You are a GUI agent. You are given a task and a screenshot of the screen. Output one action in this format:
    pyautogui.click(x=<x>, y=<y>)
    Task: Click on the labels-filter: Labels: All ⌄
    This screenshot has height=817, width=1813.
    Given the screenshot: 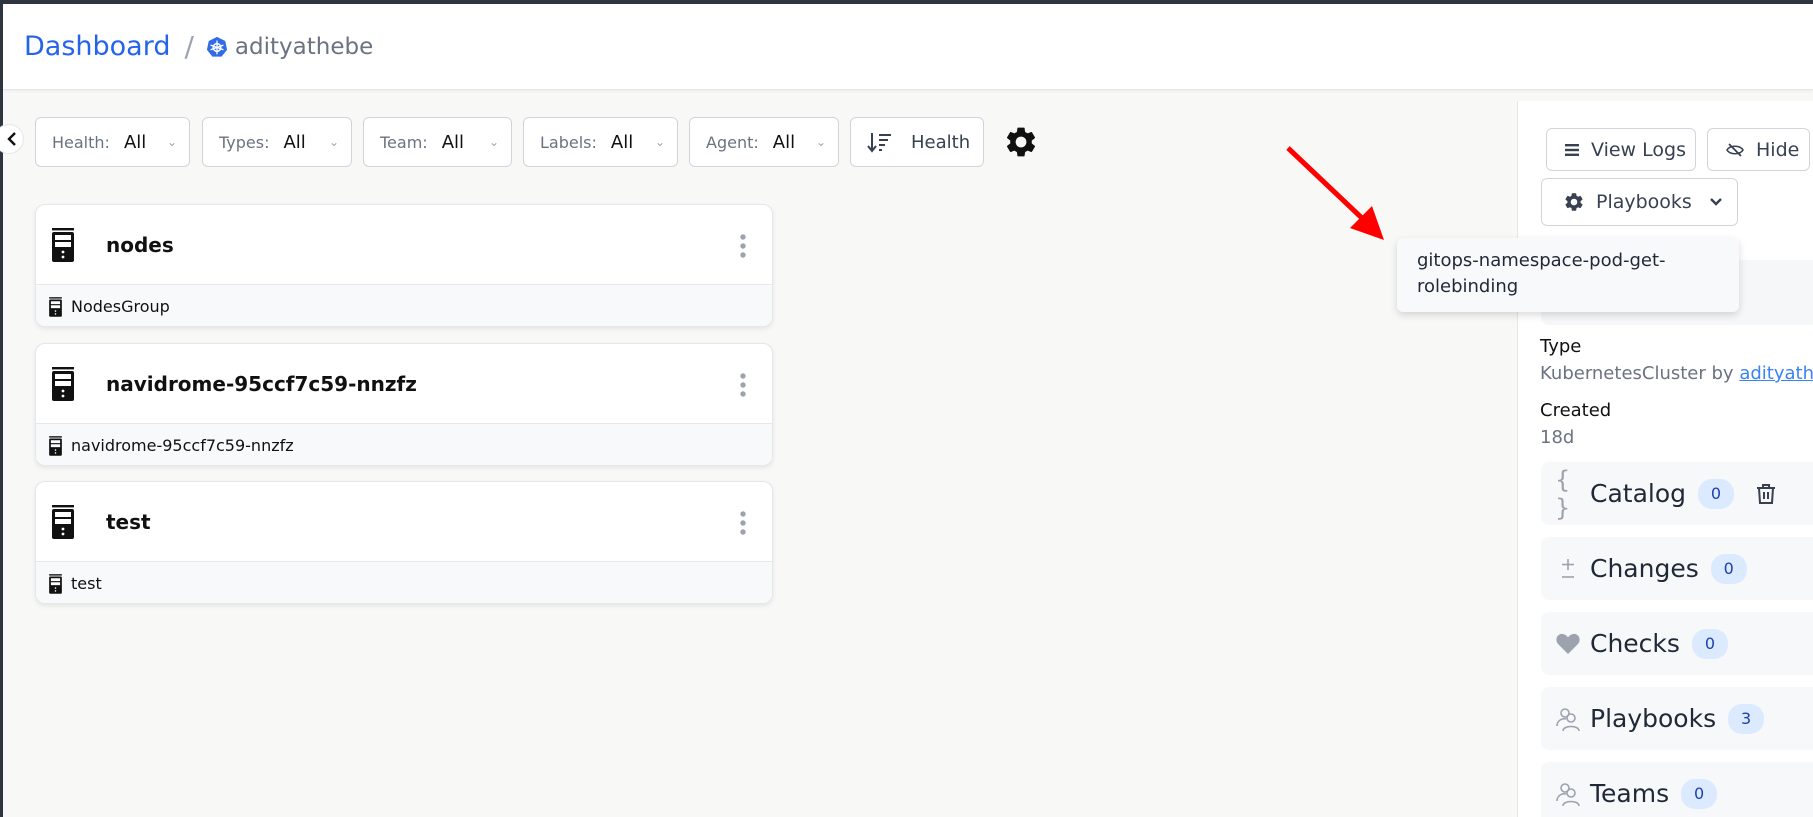 What is the action you would take?
    pyautogui.click(x=600, y=142)
    